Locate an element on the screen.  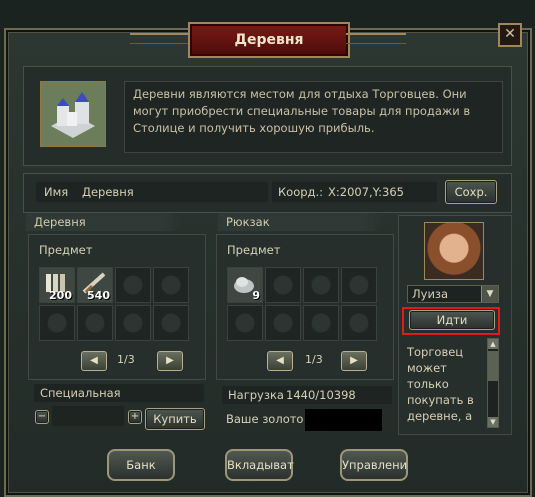
special-field: Специальная is located at coordinates (119, 393).